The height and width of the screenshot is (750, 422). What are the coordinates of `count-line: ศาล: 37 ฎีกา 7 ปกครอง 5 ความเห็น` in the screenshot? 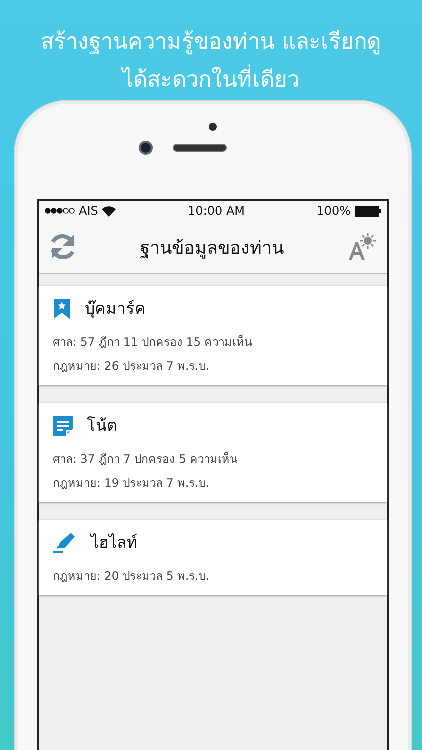 It's located at (146, 459).